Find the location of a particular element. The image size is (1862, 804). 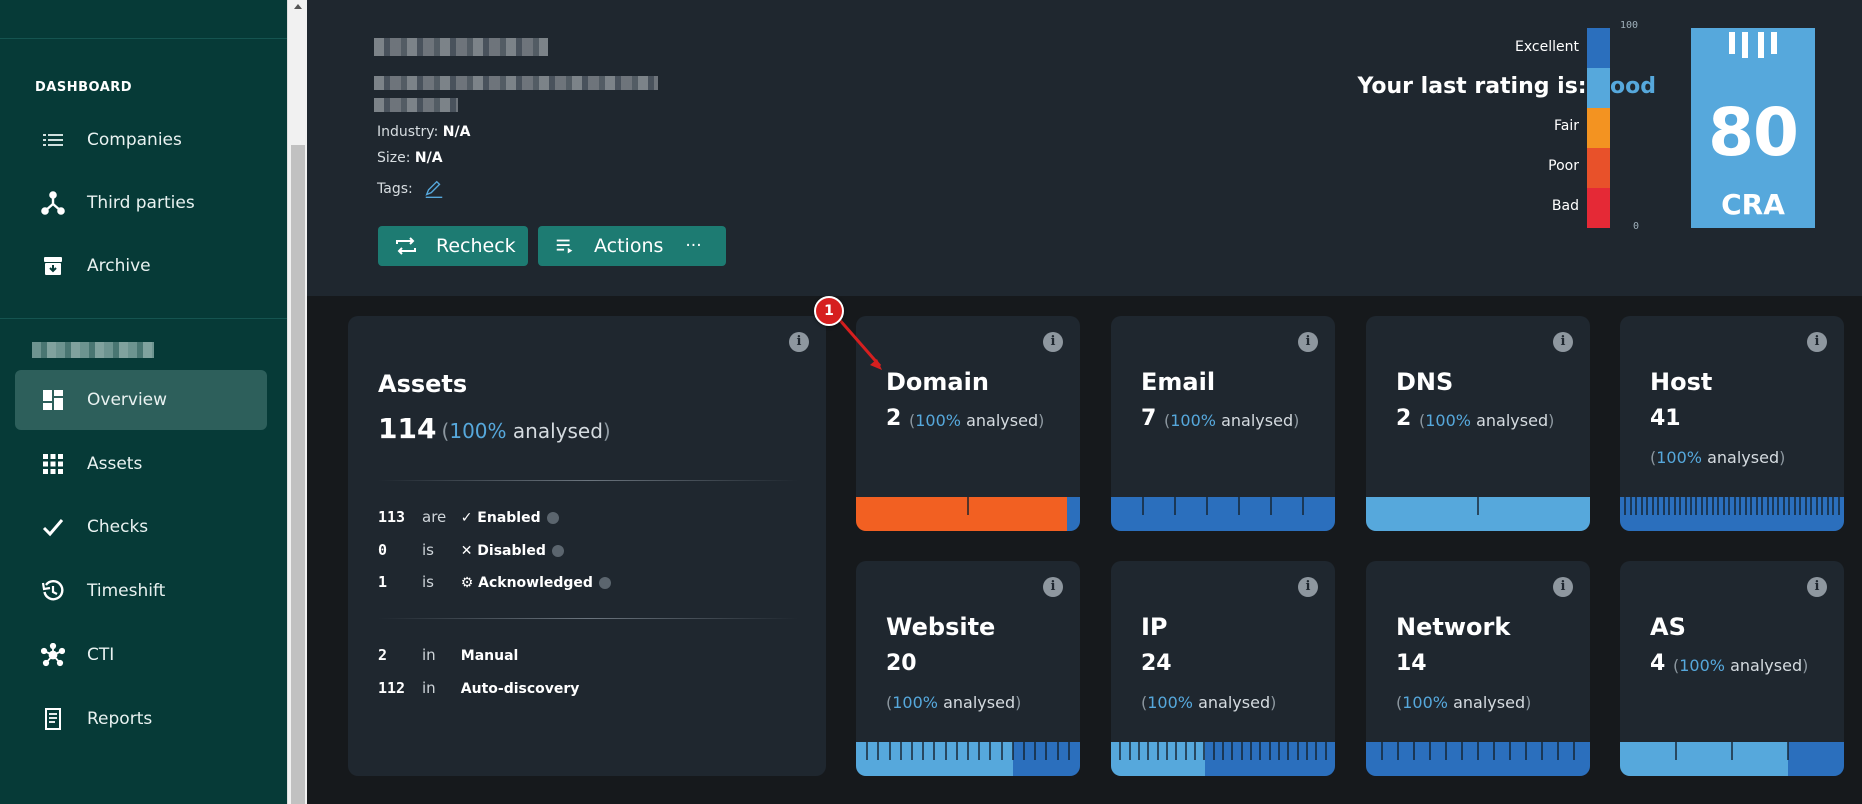

asset-count: 20 is located at coordinates (901, 663).